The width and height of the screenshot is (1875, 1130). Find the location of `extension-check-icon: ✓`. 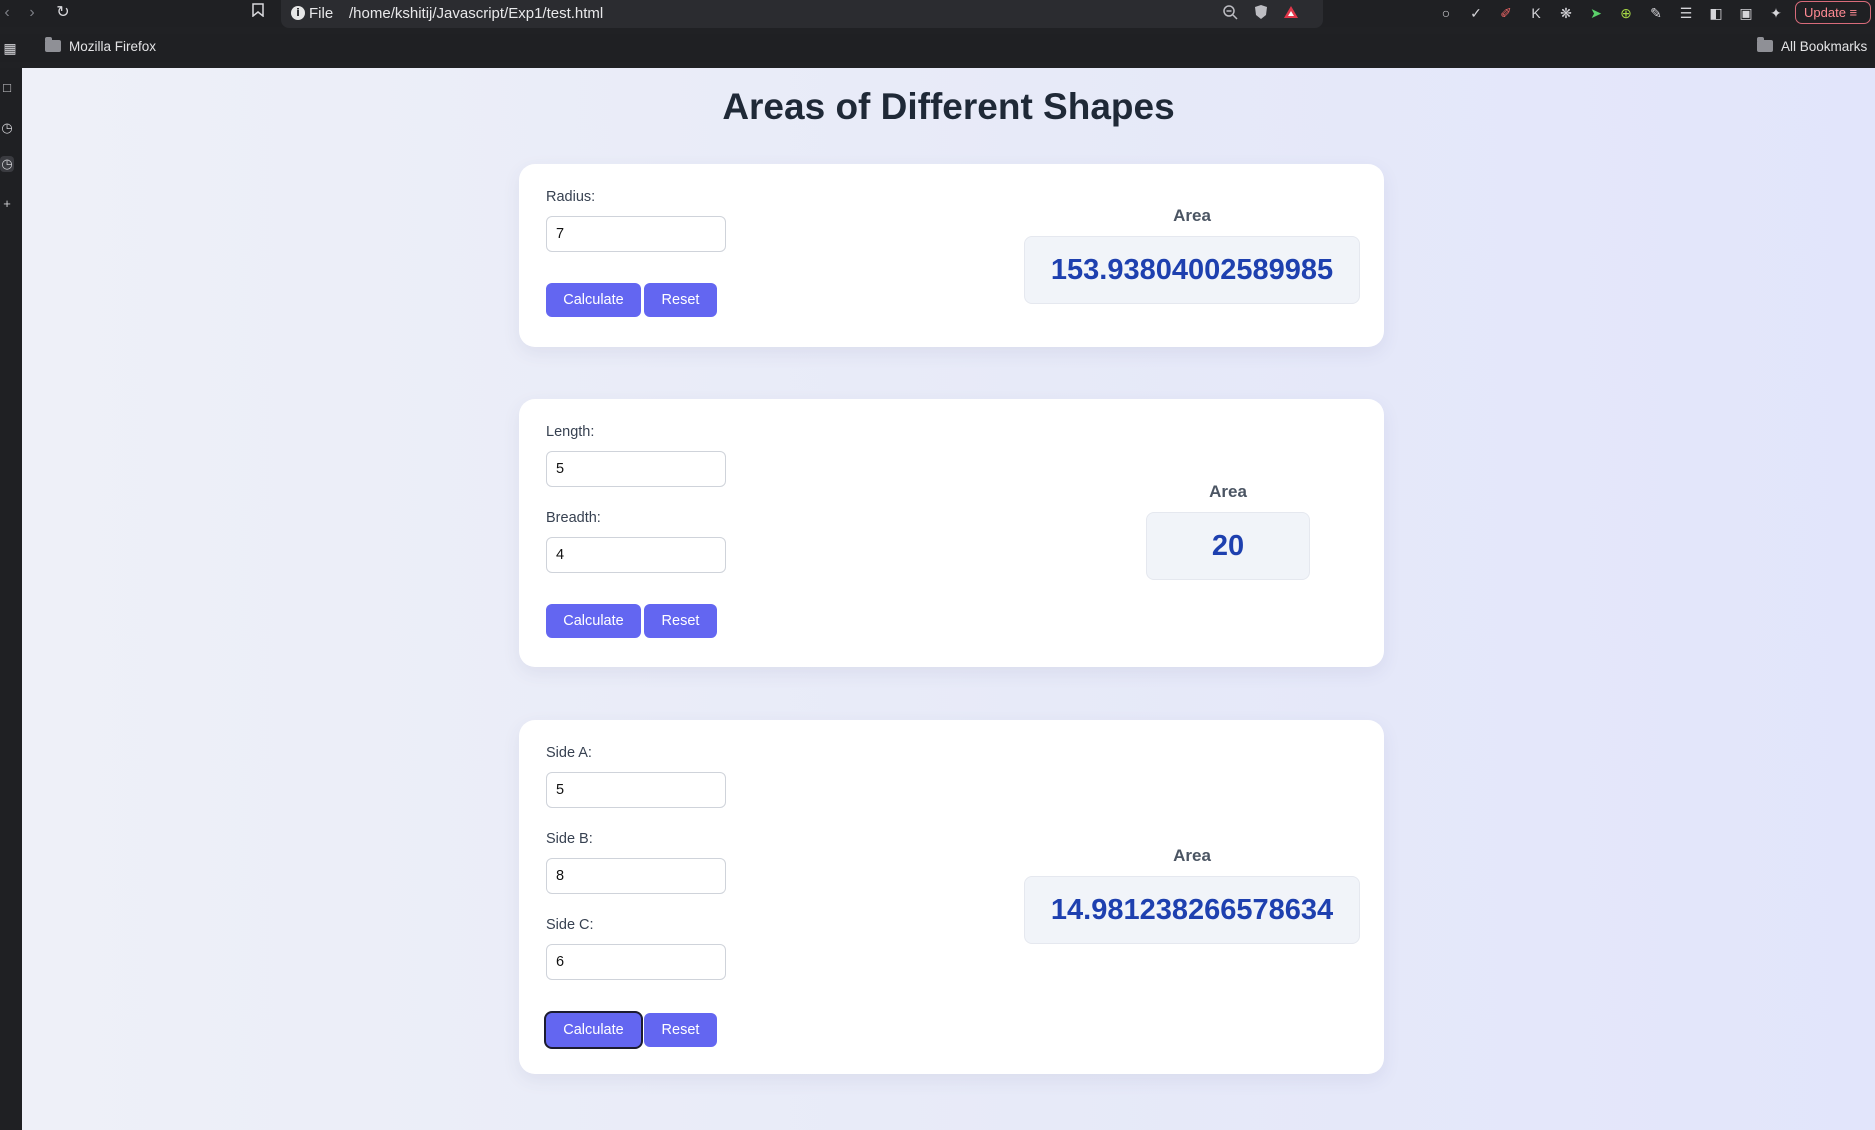

extension-check-icon: ✓ is located at coordinates (1476, 13).